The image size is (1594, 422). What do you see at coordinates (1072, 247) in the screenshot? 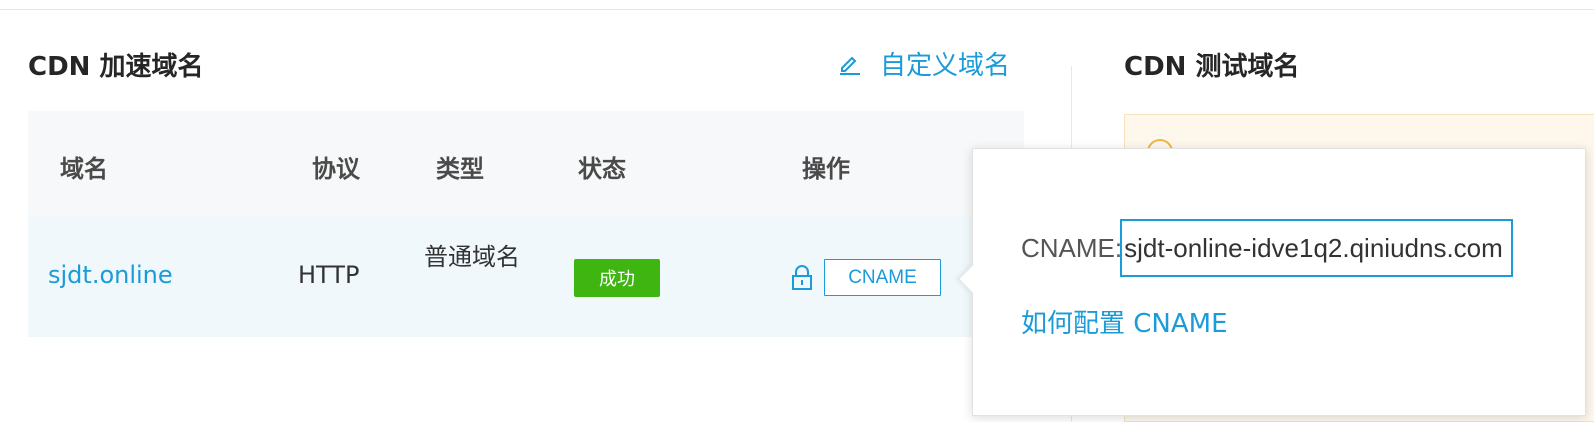
I see `cname-label: CNAME:` at bounding box center [1072, 247].